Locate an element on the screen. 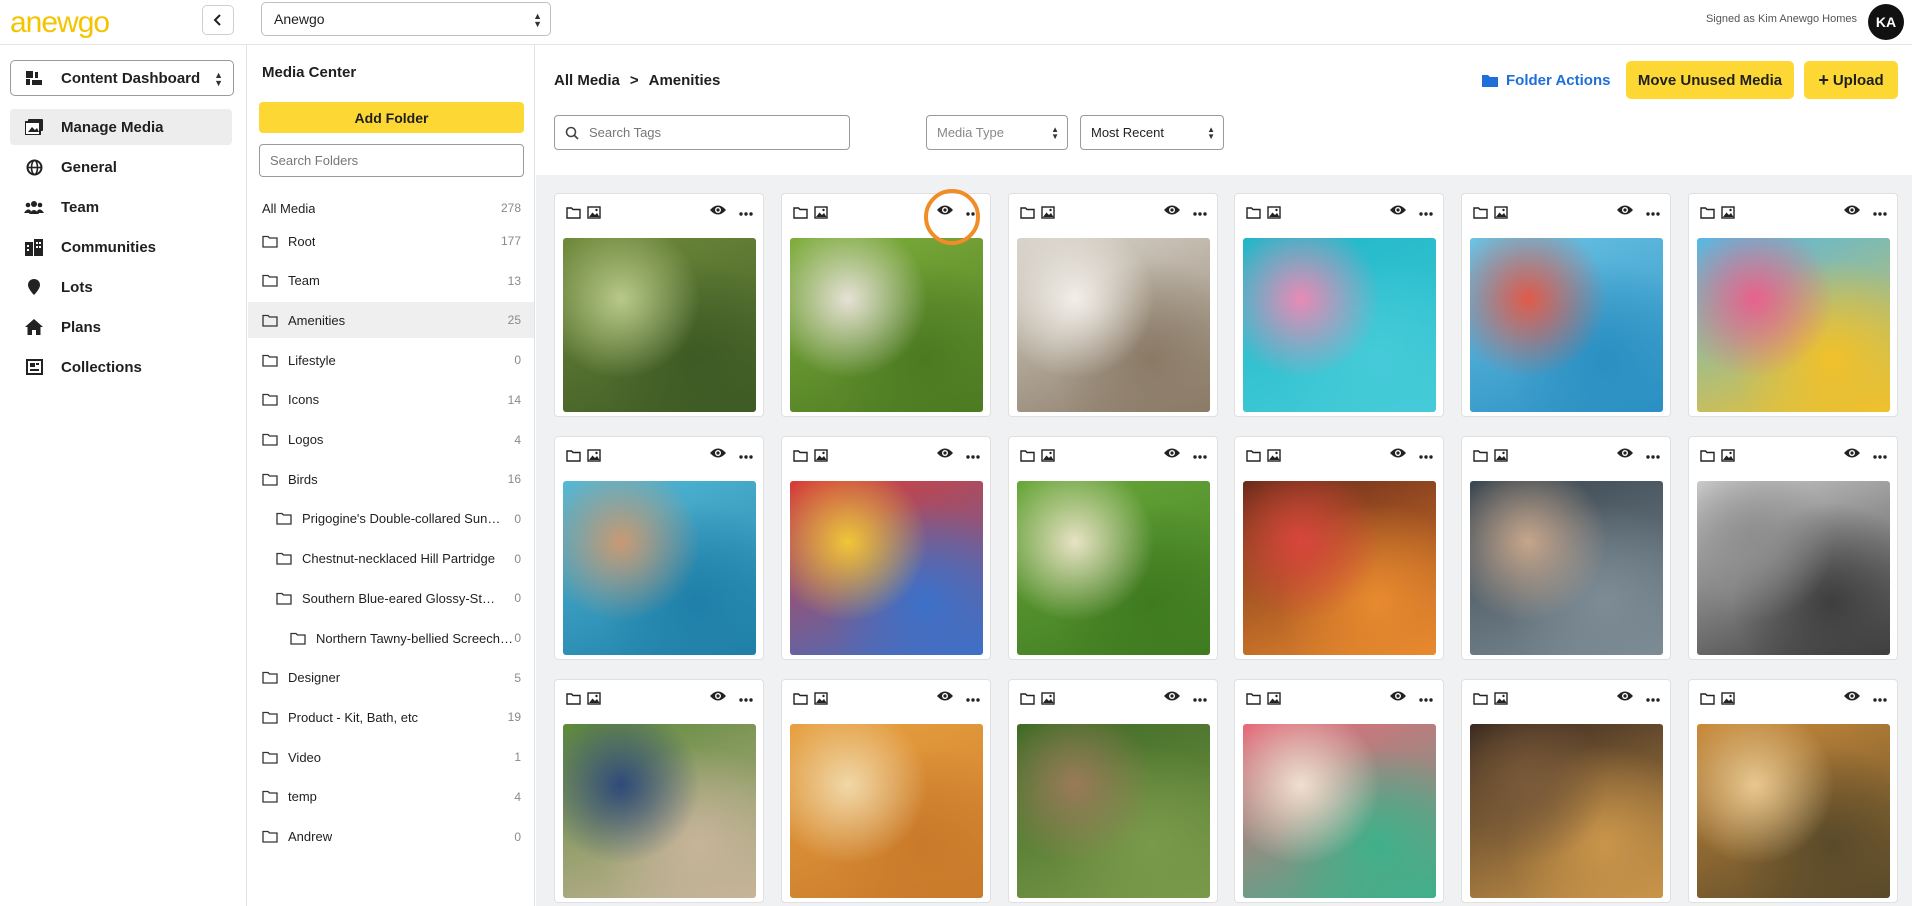 The height and width of the screenshot is (906, 1912). folder-item: Amenities 25 is located at coordinates (391, 320).